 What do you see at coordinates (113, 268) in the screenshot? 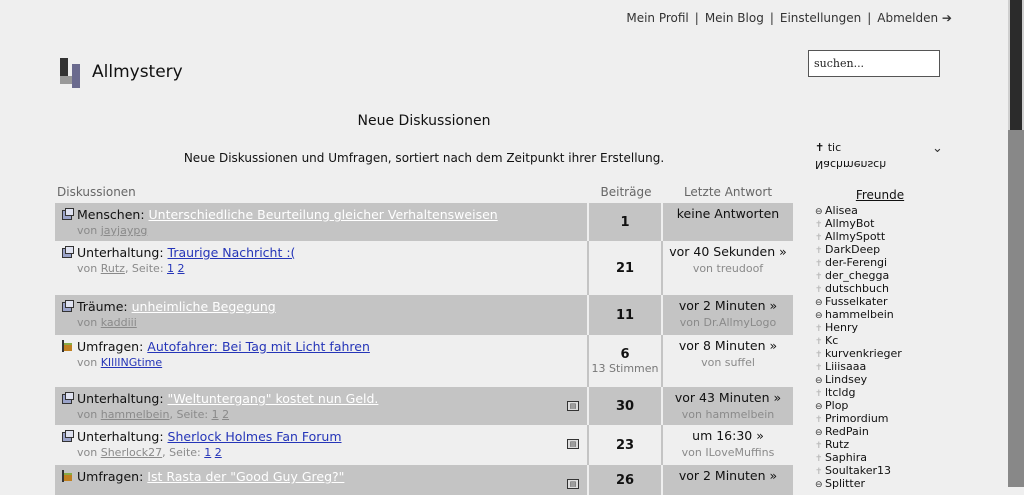
I see `author-link: Rutz` at bounding box center [113, 268].